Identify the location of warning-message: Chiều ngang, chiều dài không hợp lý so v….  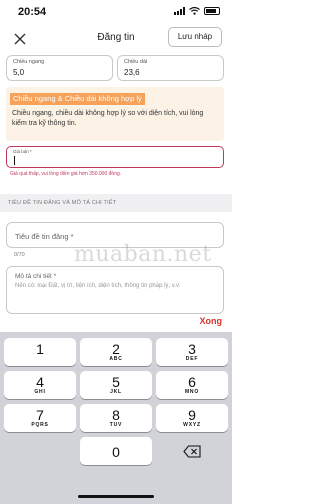
(108, 118).